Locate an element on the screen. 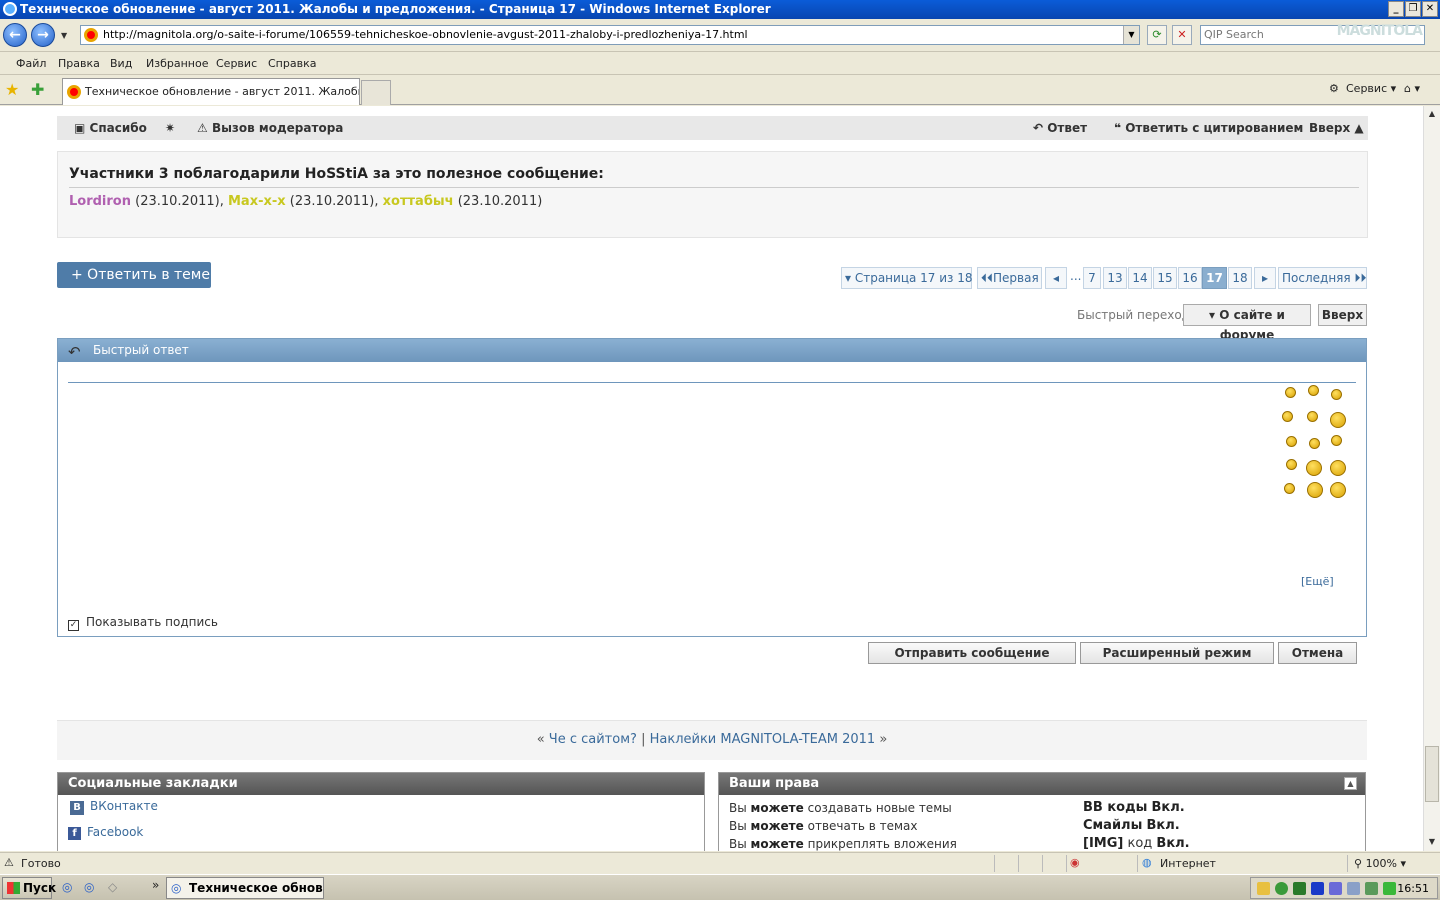 The height and width of the screenshot is (900, 1440). report-moderator-button: ⚠ Вызов модератора is located at coordinates (270, 128).